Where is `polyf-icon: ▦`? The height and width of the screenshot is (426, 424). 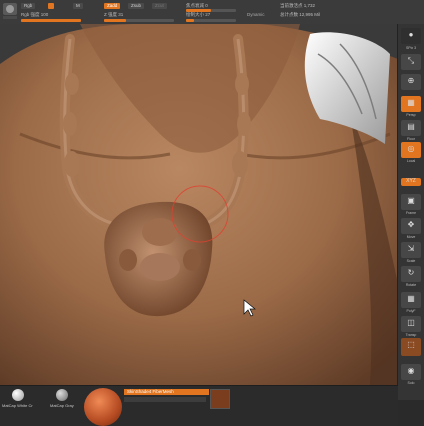 polyf-icon: ▦ is located at coordinates (411, 298).